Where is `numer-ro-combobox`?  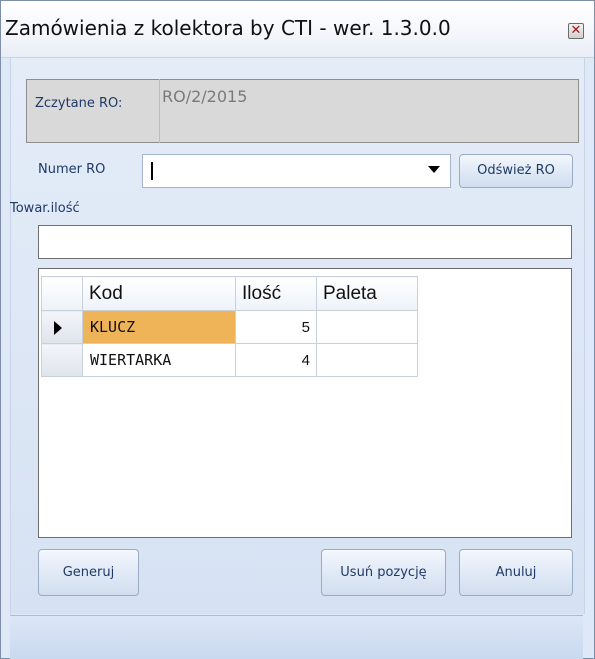 numer-ro-combobox is located at coordinates (296, 171).